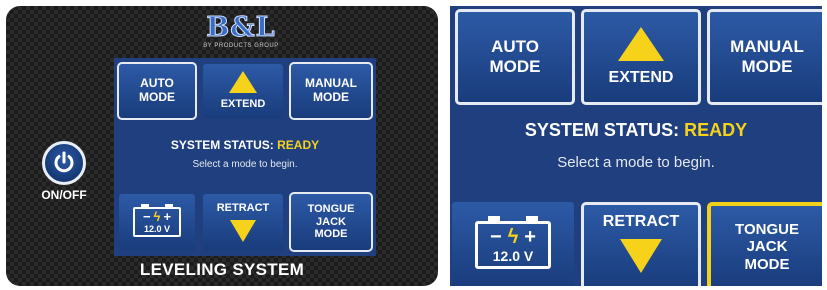 This screenshot has height=290, width=827. I want to click on zoom-tongue-jack-mode-button: TONGUE JACK MODE, so click(764, 244).